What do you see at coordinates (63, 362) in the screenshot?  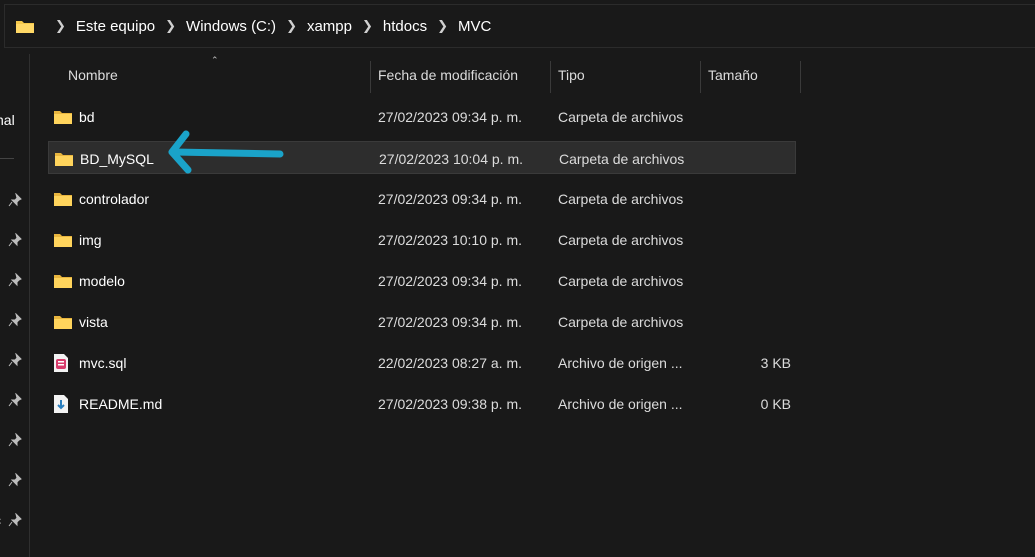 I see `sql-file-icon` at bounding box center [63, 362].